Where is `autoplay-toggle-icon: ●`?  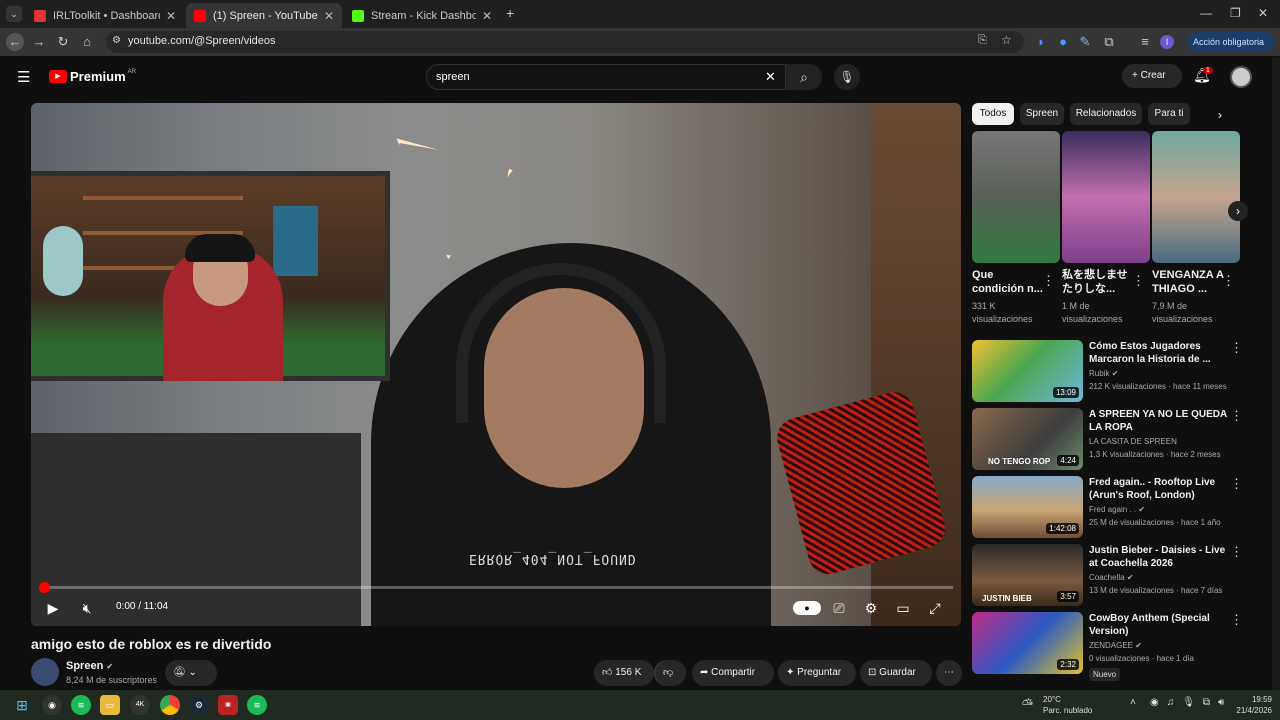 autoplay-toggle-icon: ● is located at coordinates (807, 608).